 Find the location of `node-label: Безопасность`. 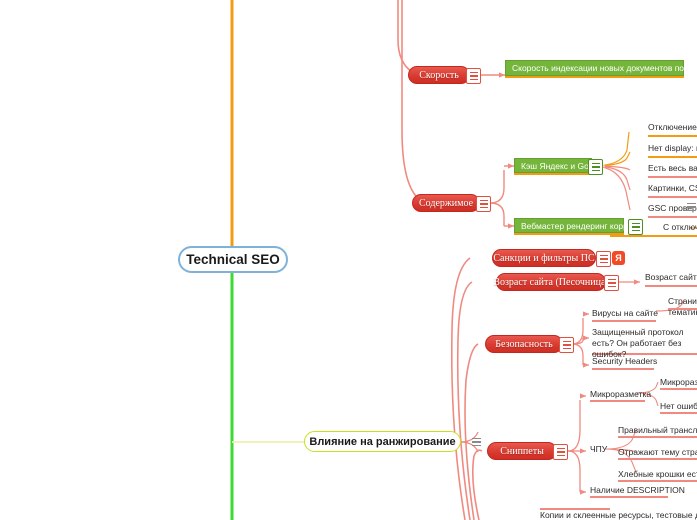

node-label: Безопасность is located at coordinates (524, 344).